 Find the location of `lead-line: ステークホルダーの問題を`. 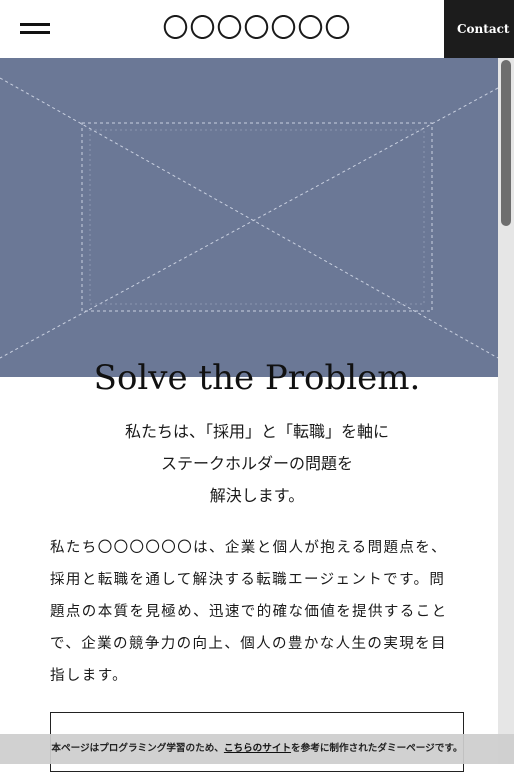

lead-line: ステークホルダーの問題を is located at coordinates (256, 463).